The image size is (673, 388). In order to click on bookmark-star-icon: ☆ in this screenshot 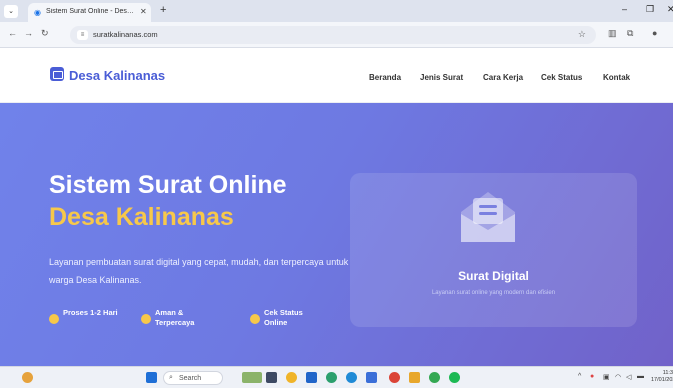, I will do `click(582, 34)`.